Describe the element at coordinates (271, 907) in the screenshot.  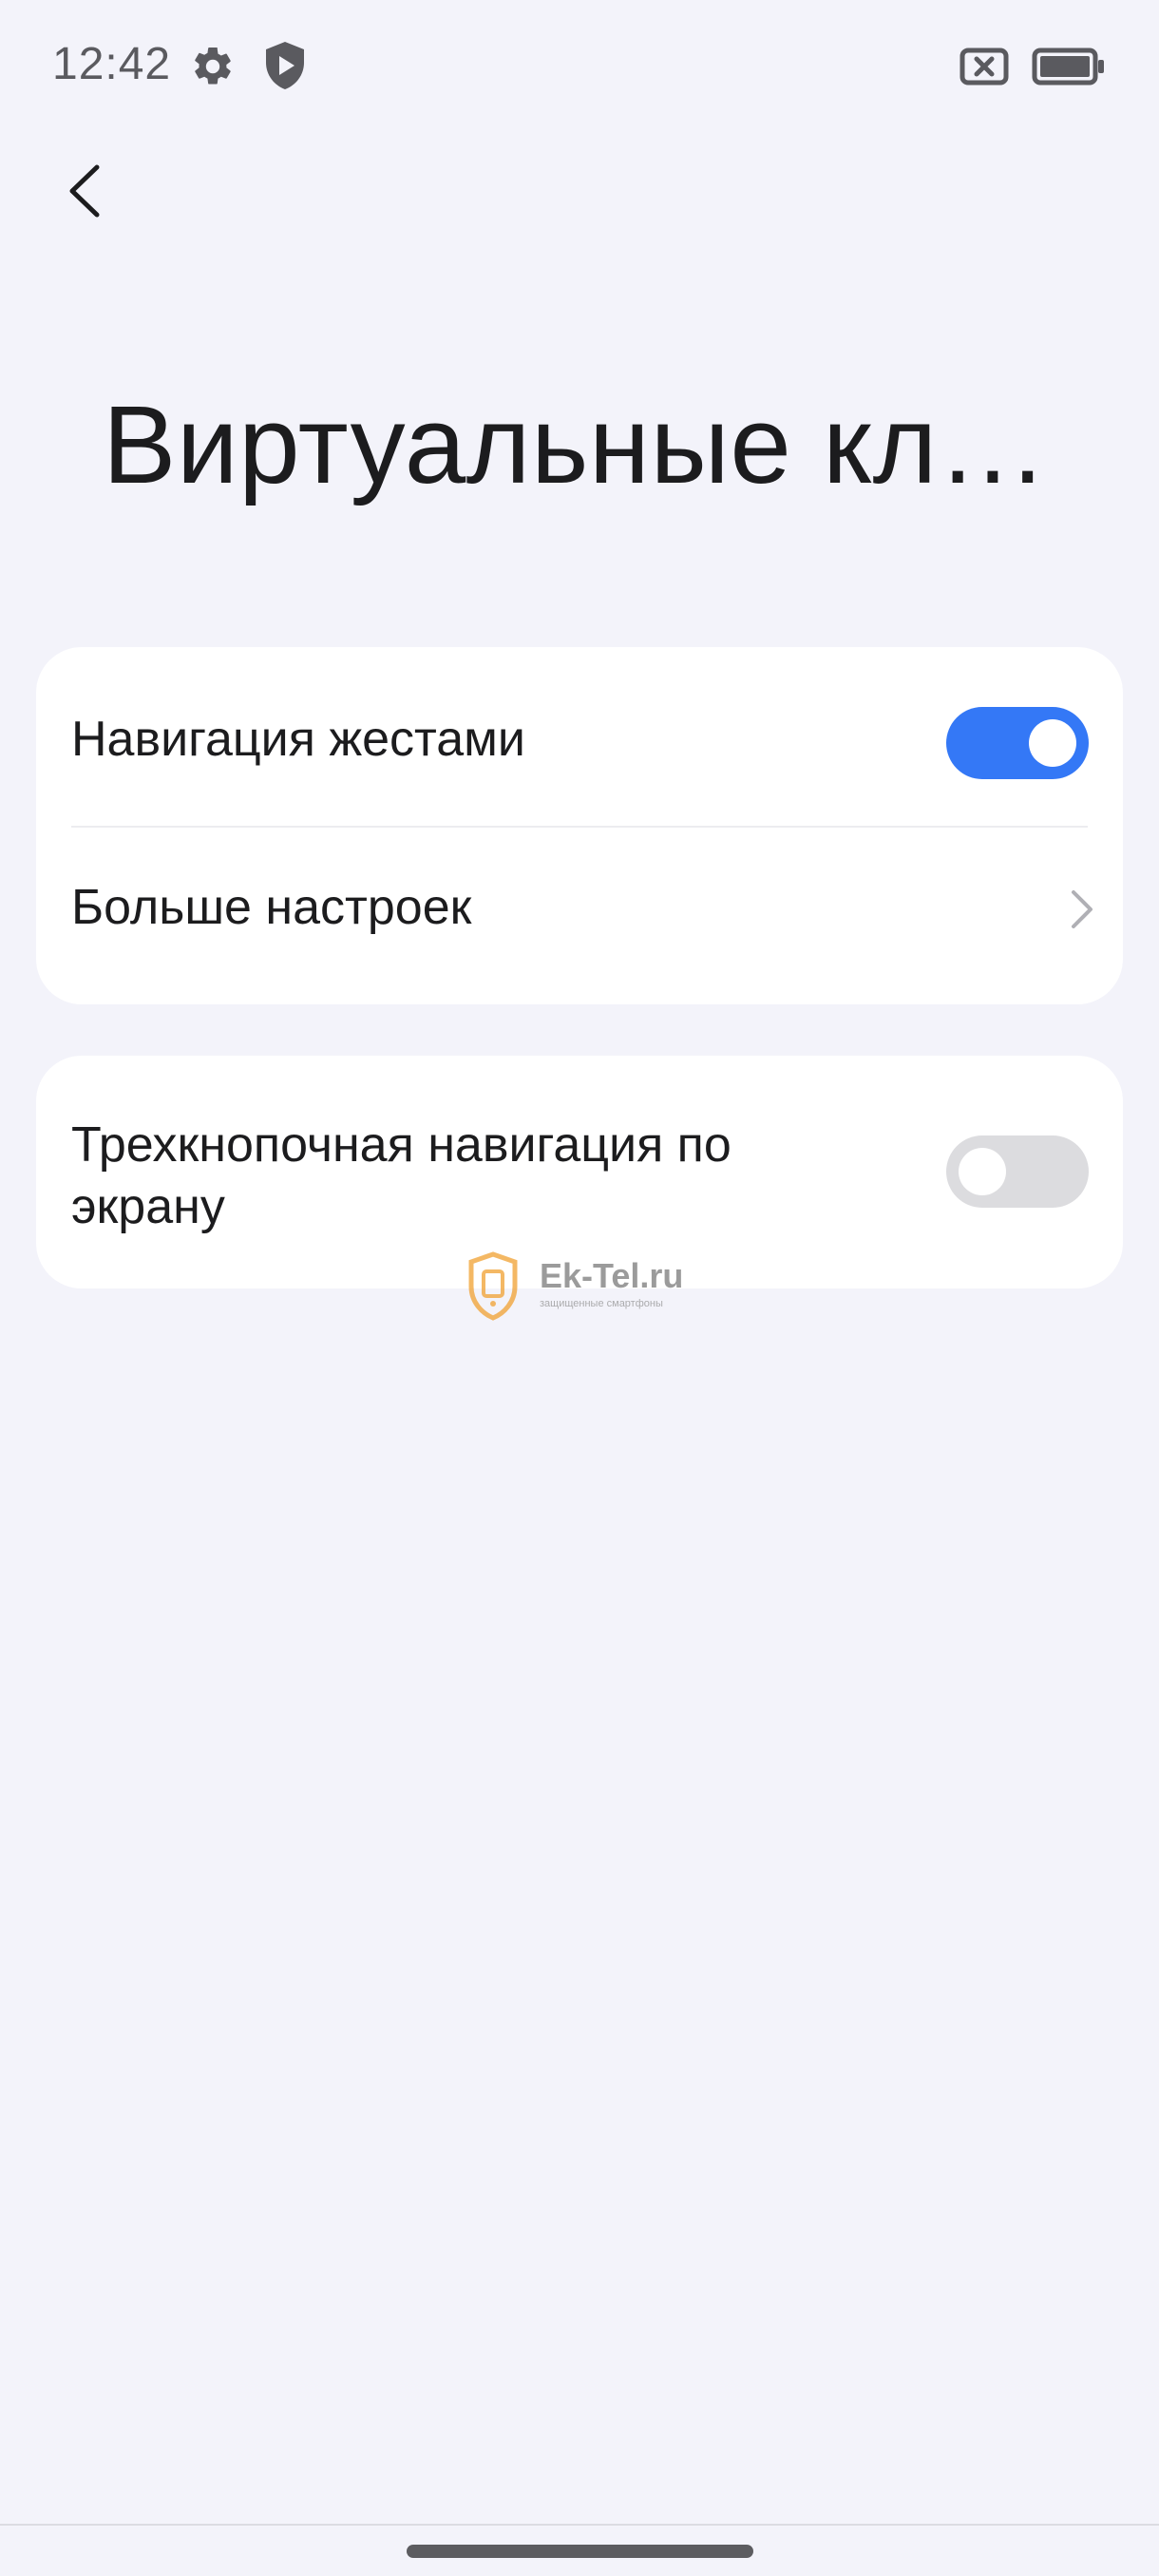
I see `more-settings-label: Больше настроек` at that location.